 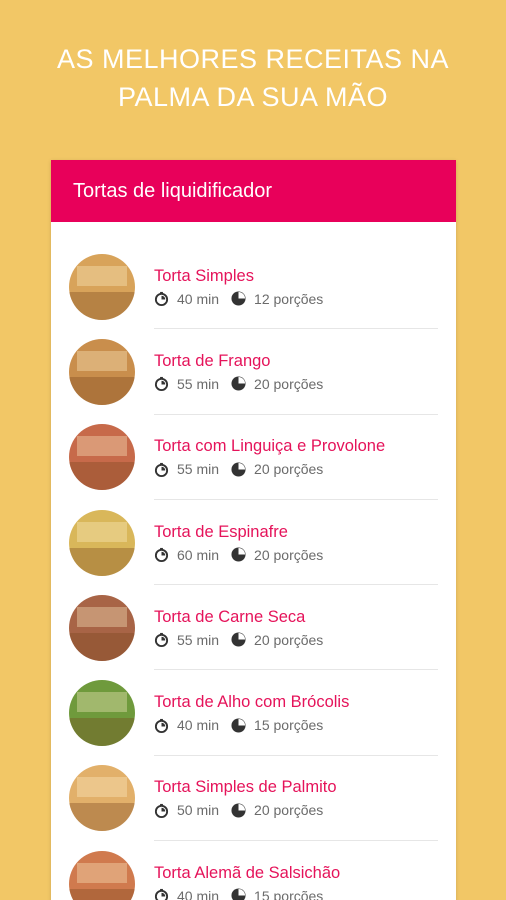 I want to click on recipe-time: 60 min, so click(x=198, y=554).